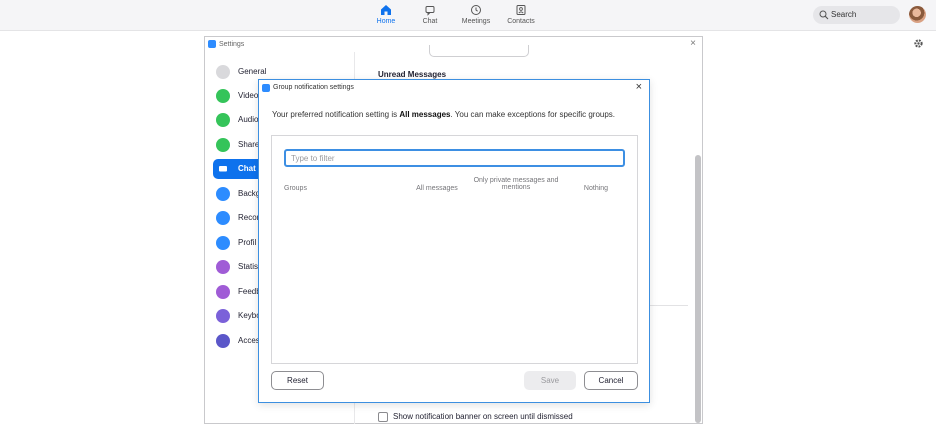 The height and width of the screenshot is (424, 936). I want to click on filter-input, so click(454, 158).